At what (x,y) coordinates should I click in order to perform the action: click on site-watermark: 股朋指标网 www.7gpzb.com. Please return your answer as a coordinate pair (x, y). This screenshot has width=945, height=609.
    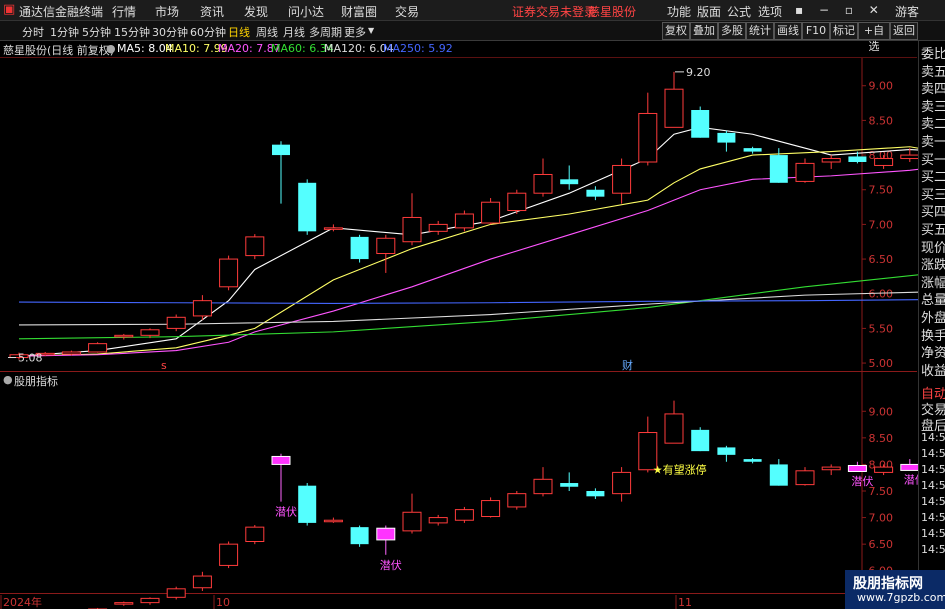
    Looking at the image, I should click on (895, 589).